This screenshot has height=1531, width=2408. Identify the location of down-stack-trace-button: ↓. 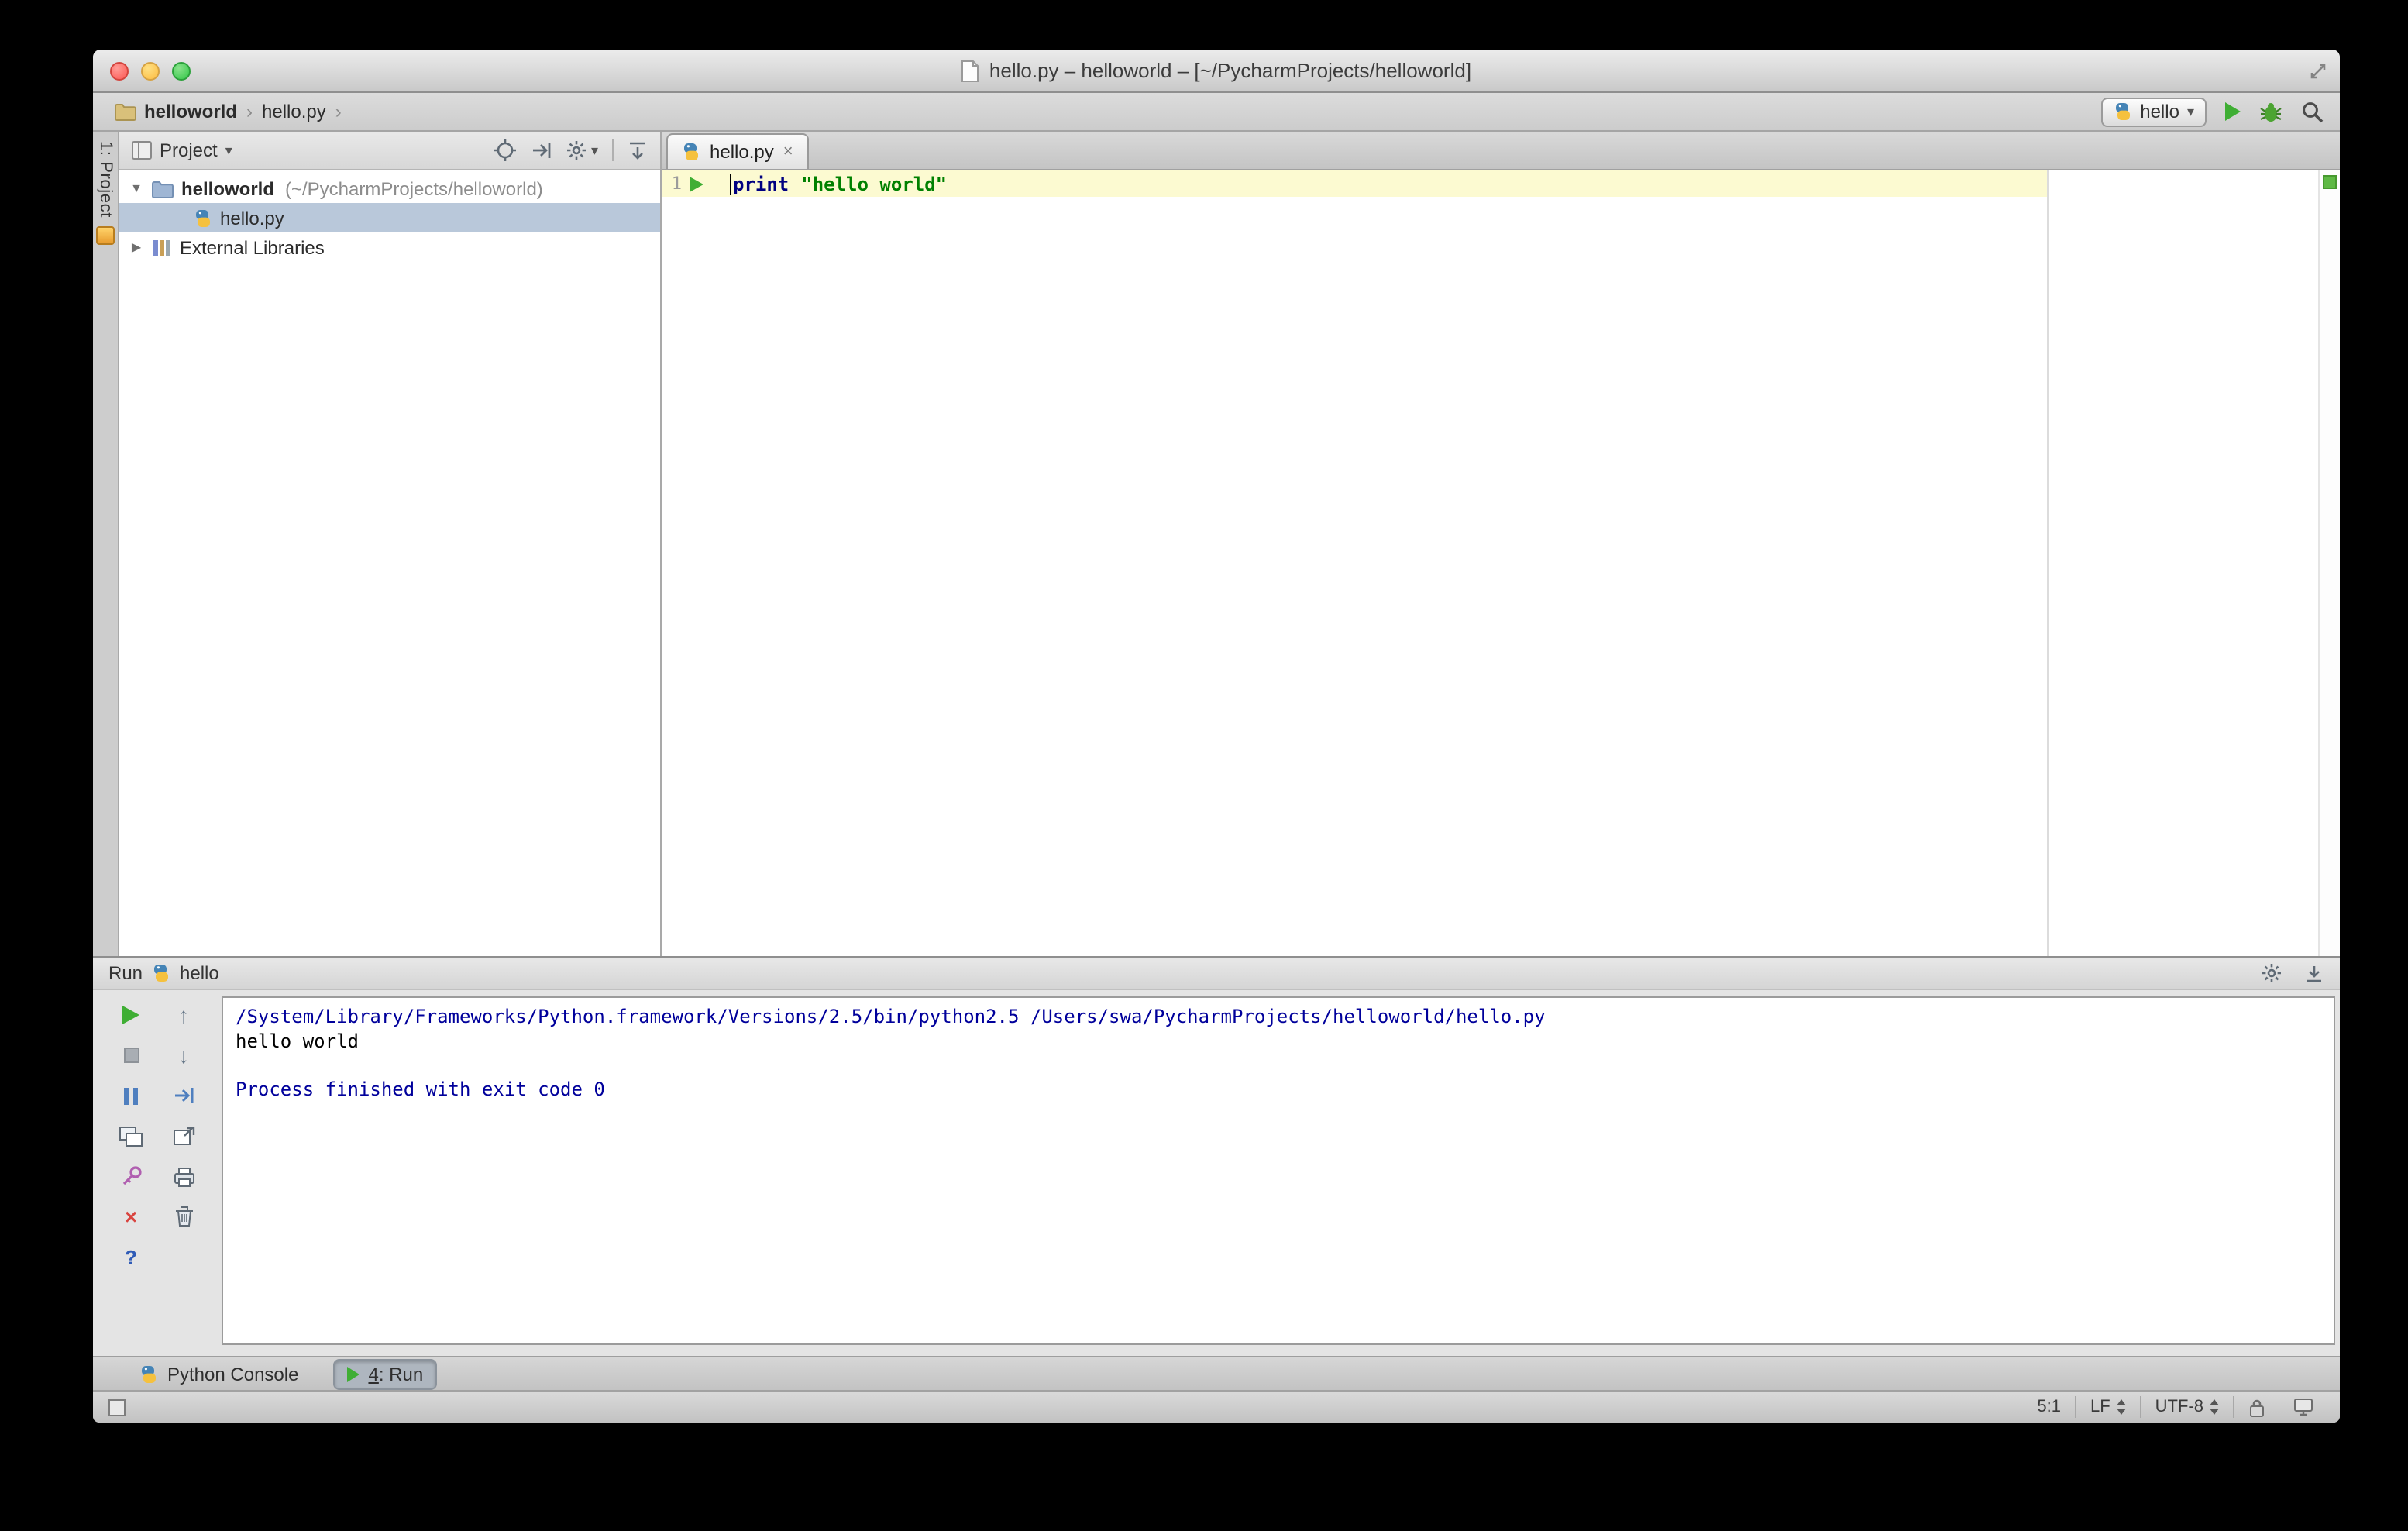
(183, 1055).